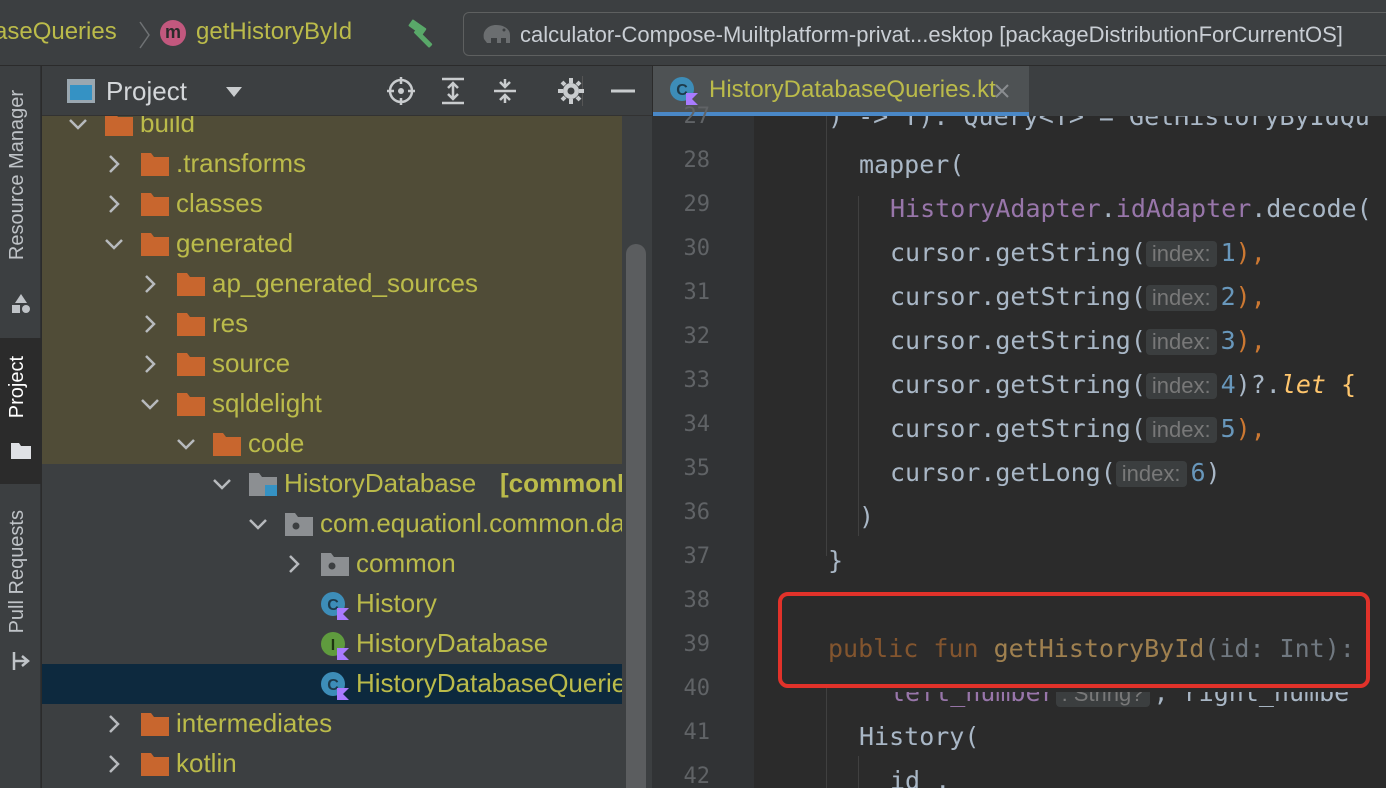 The width and height of the screenshot is (1386, 788). I want to click on svg-text: I, so click(333, 645).